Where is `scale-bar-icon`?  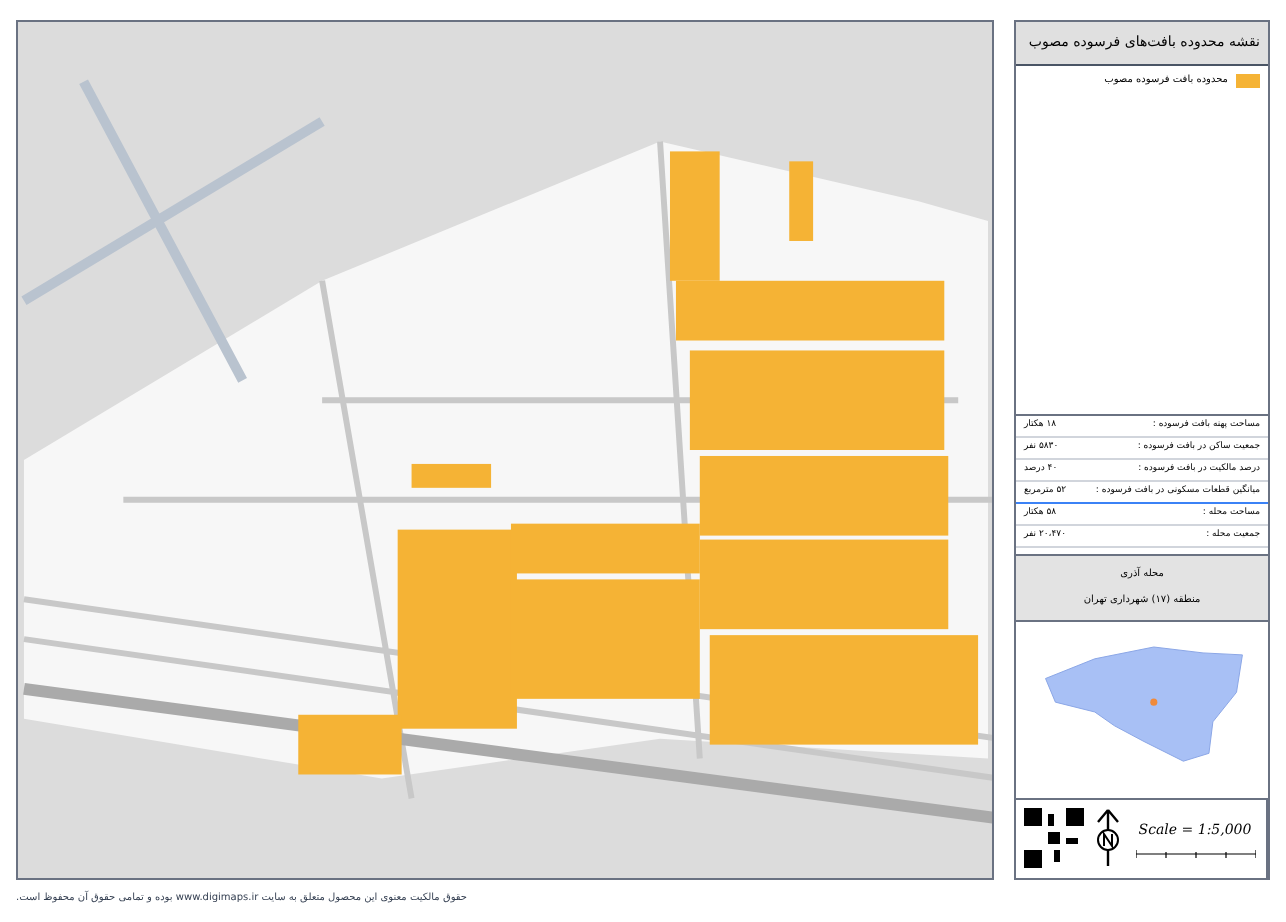 scale-bar-icon is located at coordinates (1195, 853).